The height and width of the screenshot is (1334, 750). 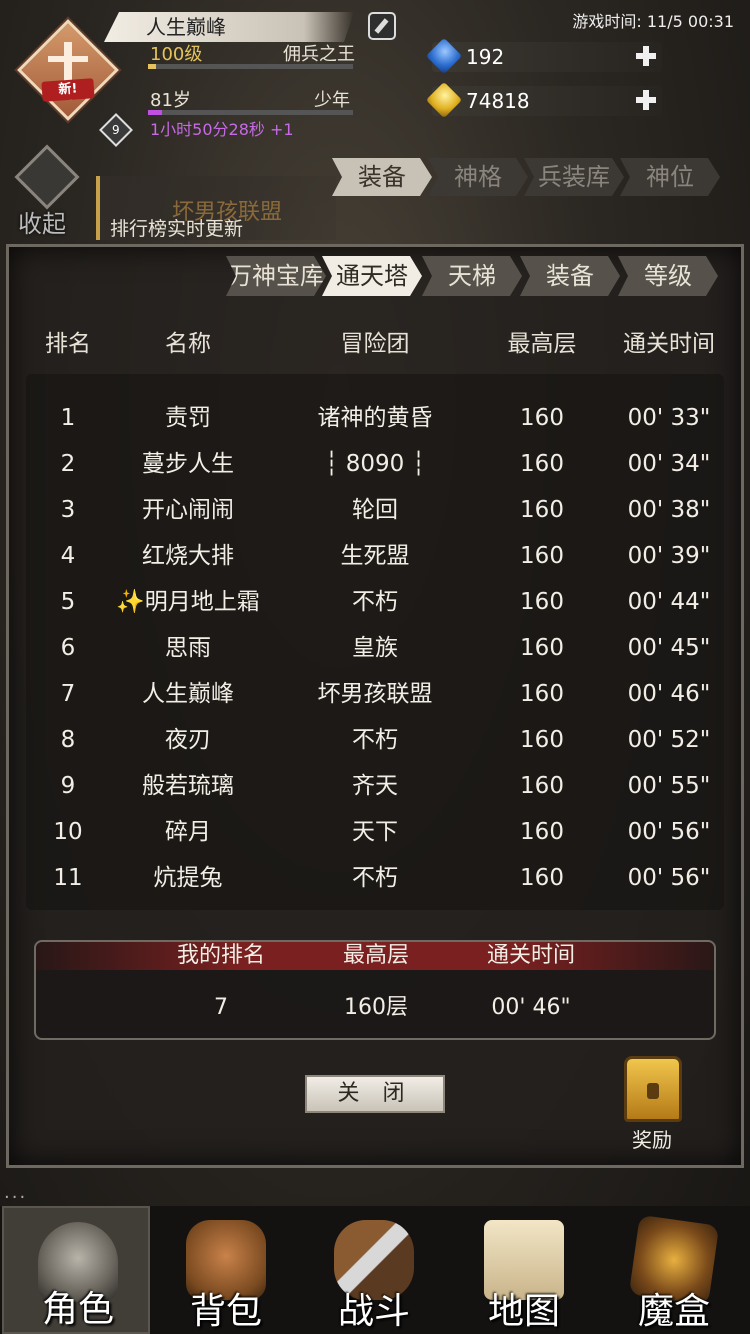 I want to click on play-timer: 1小时50分28秒 +1, so click(x=222, y=129).